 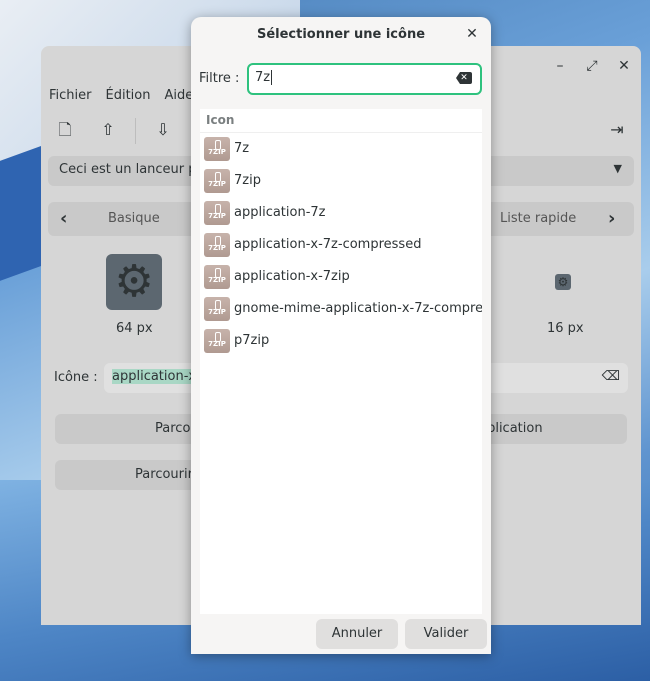 I want to click on chevron-right-icon: ›, so click(x=611, y=218).